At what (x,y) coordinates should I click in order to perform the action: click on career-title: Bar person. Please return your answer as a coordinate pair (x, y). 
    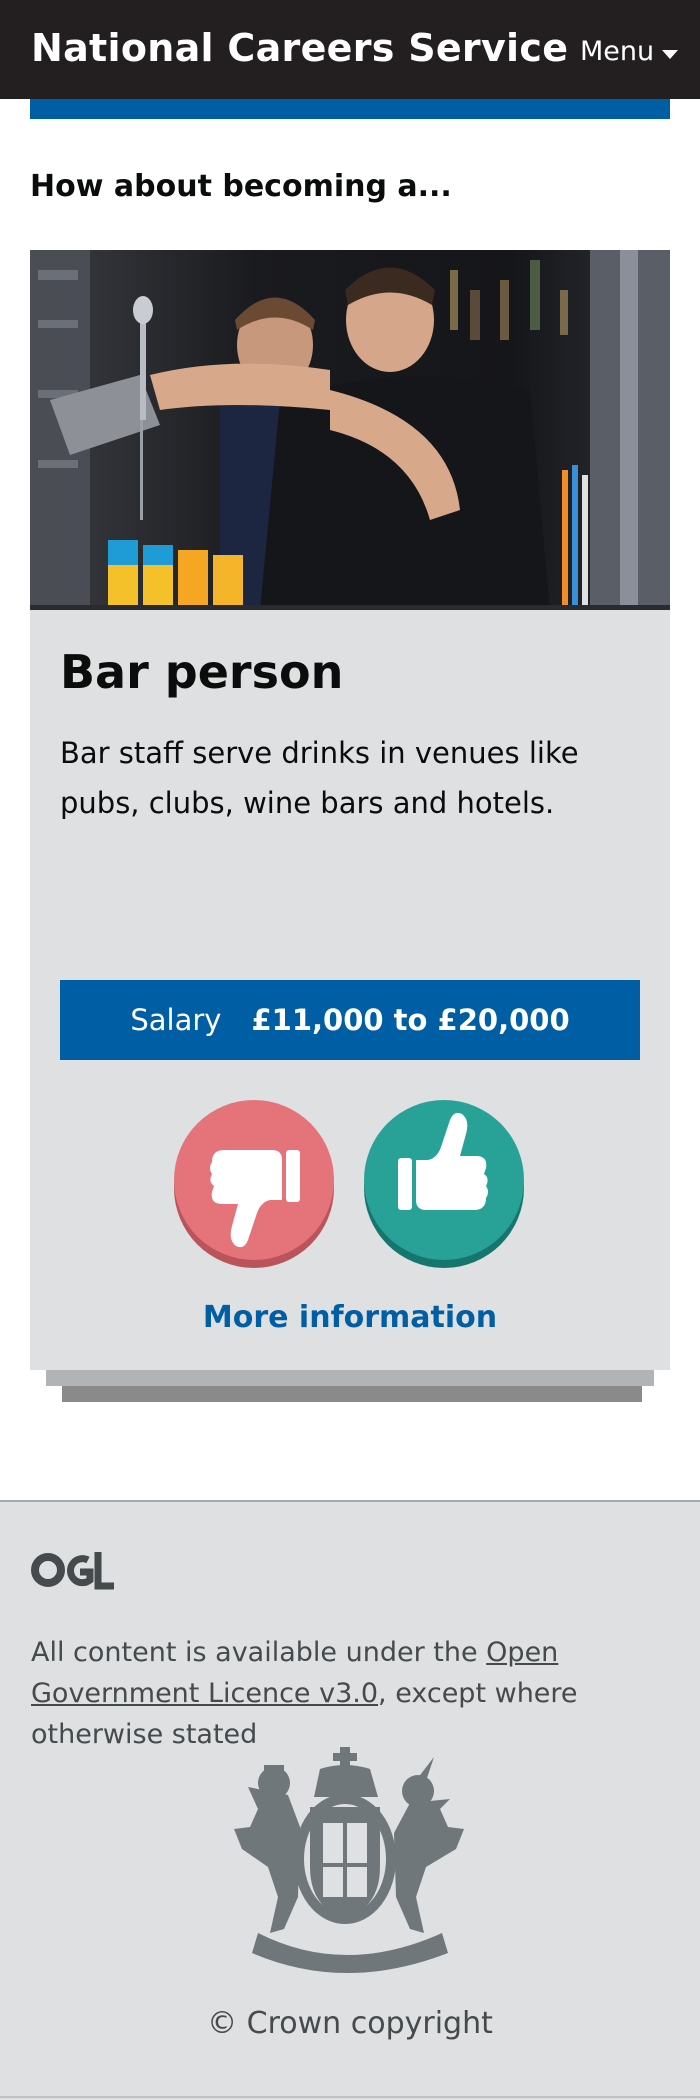
    Looking at the image, I should click on (202, 672).